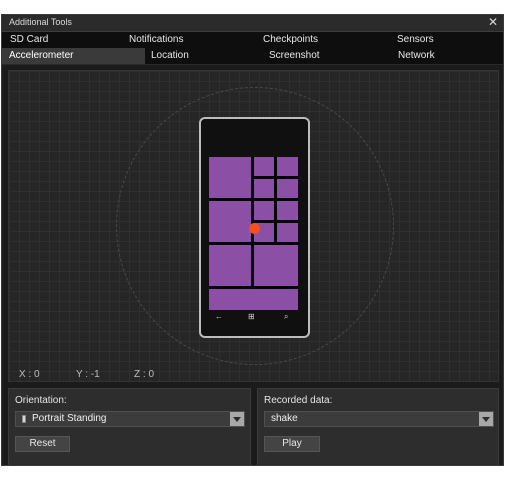 This screenshot has height=480, width=506. What do you see at coordinates (298, 400) in the screenshot?
I see `recorded-data-label: Recorded data:` at bounding box center [298, 400].